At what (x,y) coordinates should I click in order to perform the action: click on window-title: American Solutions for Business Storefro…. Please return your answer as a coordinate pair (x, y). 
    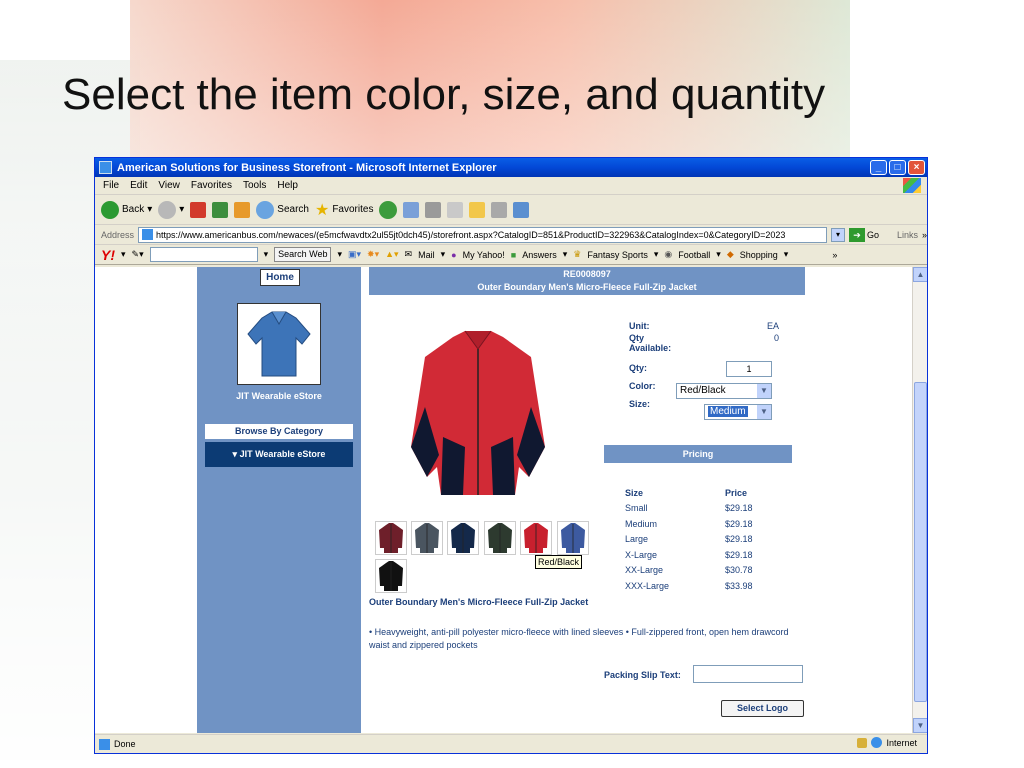
    Looking at the image, I should click on (307, 167).